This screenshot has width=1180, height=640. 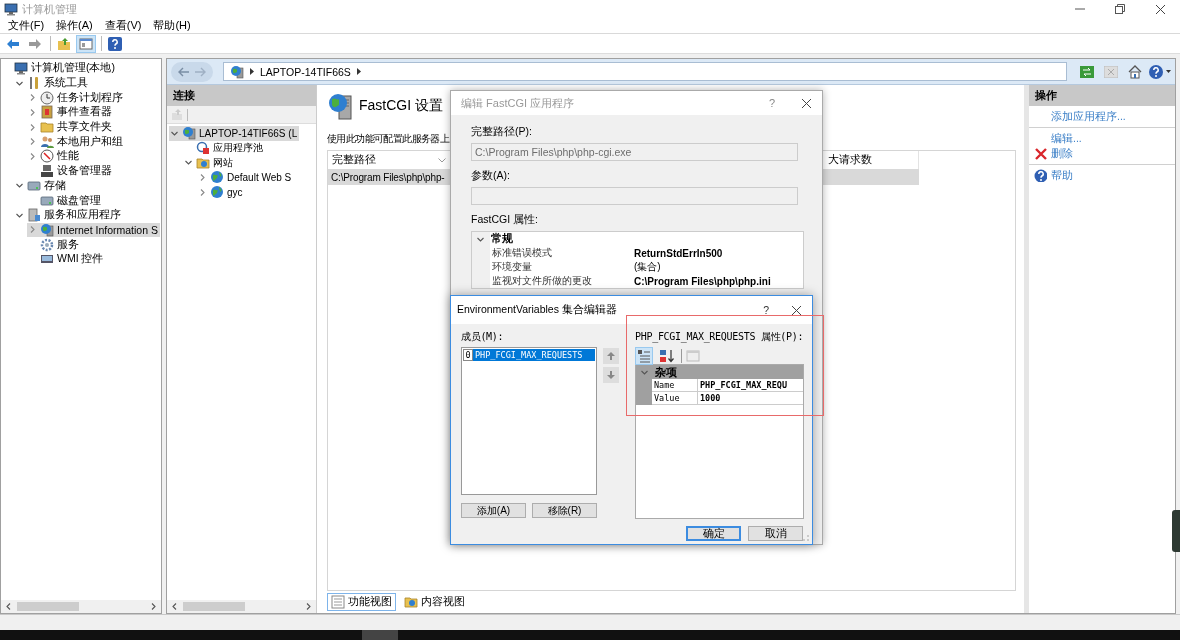 I want to click on tree-item: 系统工具, so click(x=52, y=83).